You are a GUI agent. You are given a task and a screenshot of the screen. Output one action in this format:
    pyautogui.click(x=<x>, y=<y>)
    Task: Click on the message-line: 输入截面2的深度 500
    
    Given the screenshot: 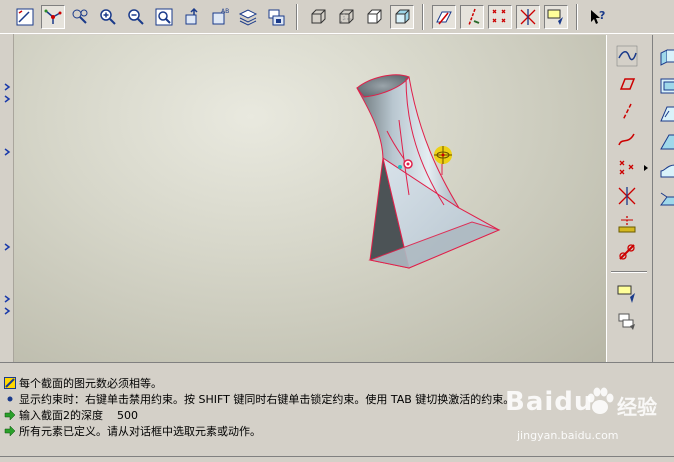 What is the action you would take?
    pyautogui.click(x=71, y=415)
    